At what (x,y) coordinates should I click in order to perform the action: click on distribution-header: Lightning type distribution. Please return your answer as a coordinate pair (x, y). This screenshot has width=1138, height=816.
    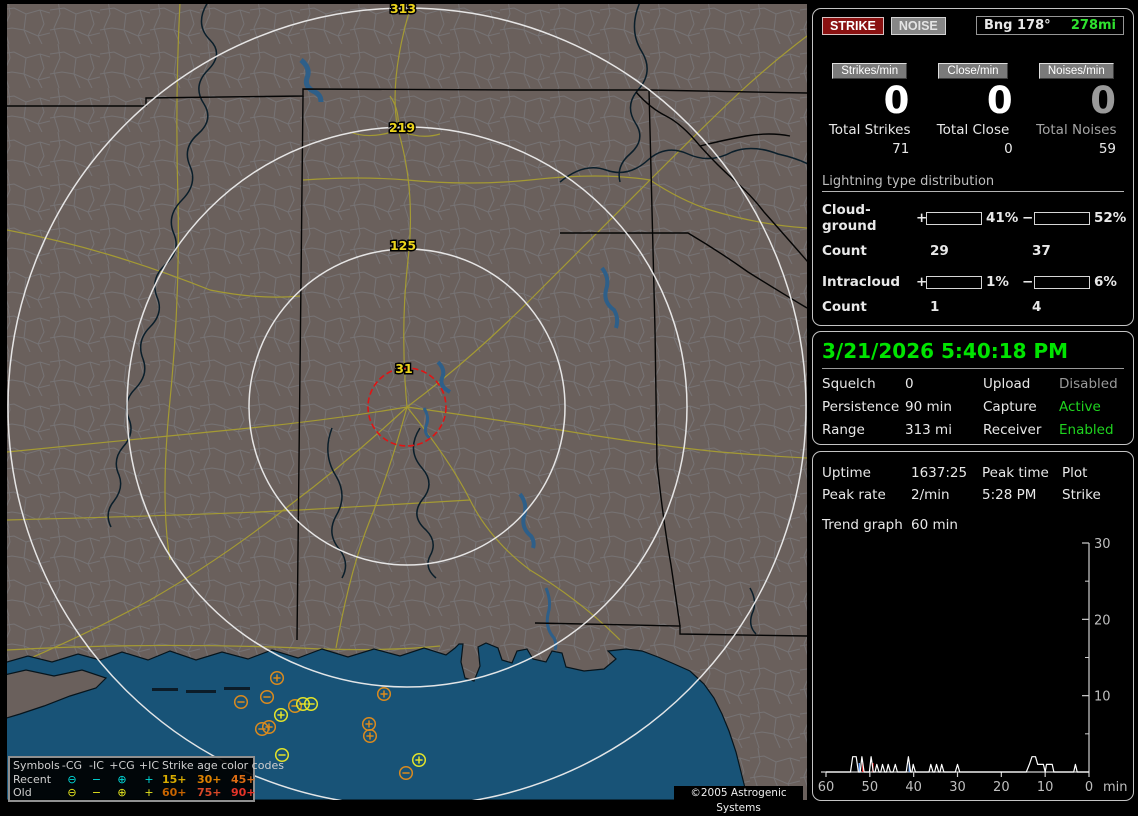
    Looking at the image, I should click on (973, 183).